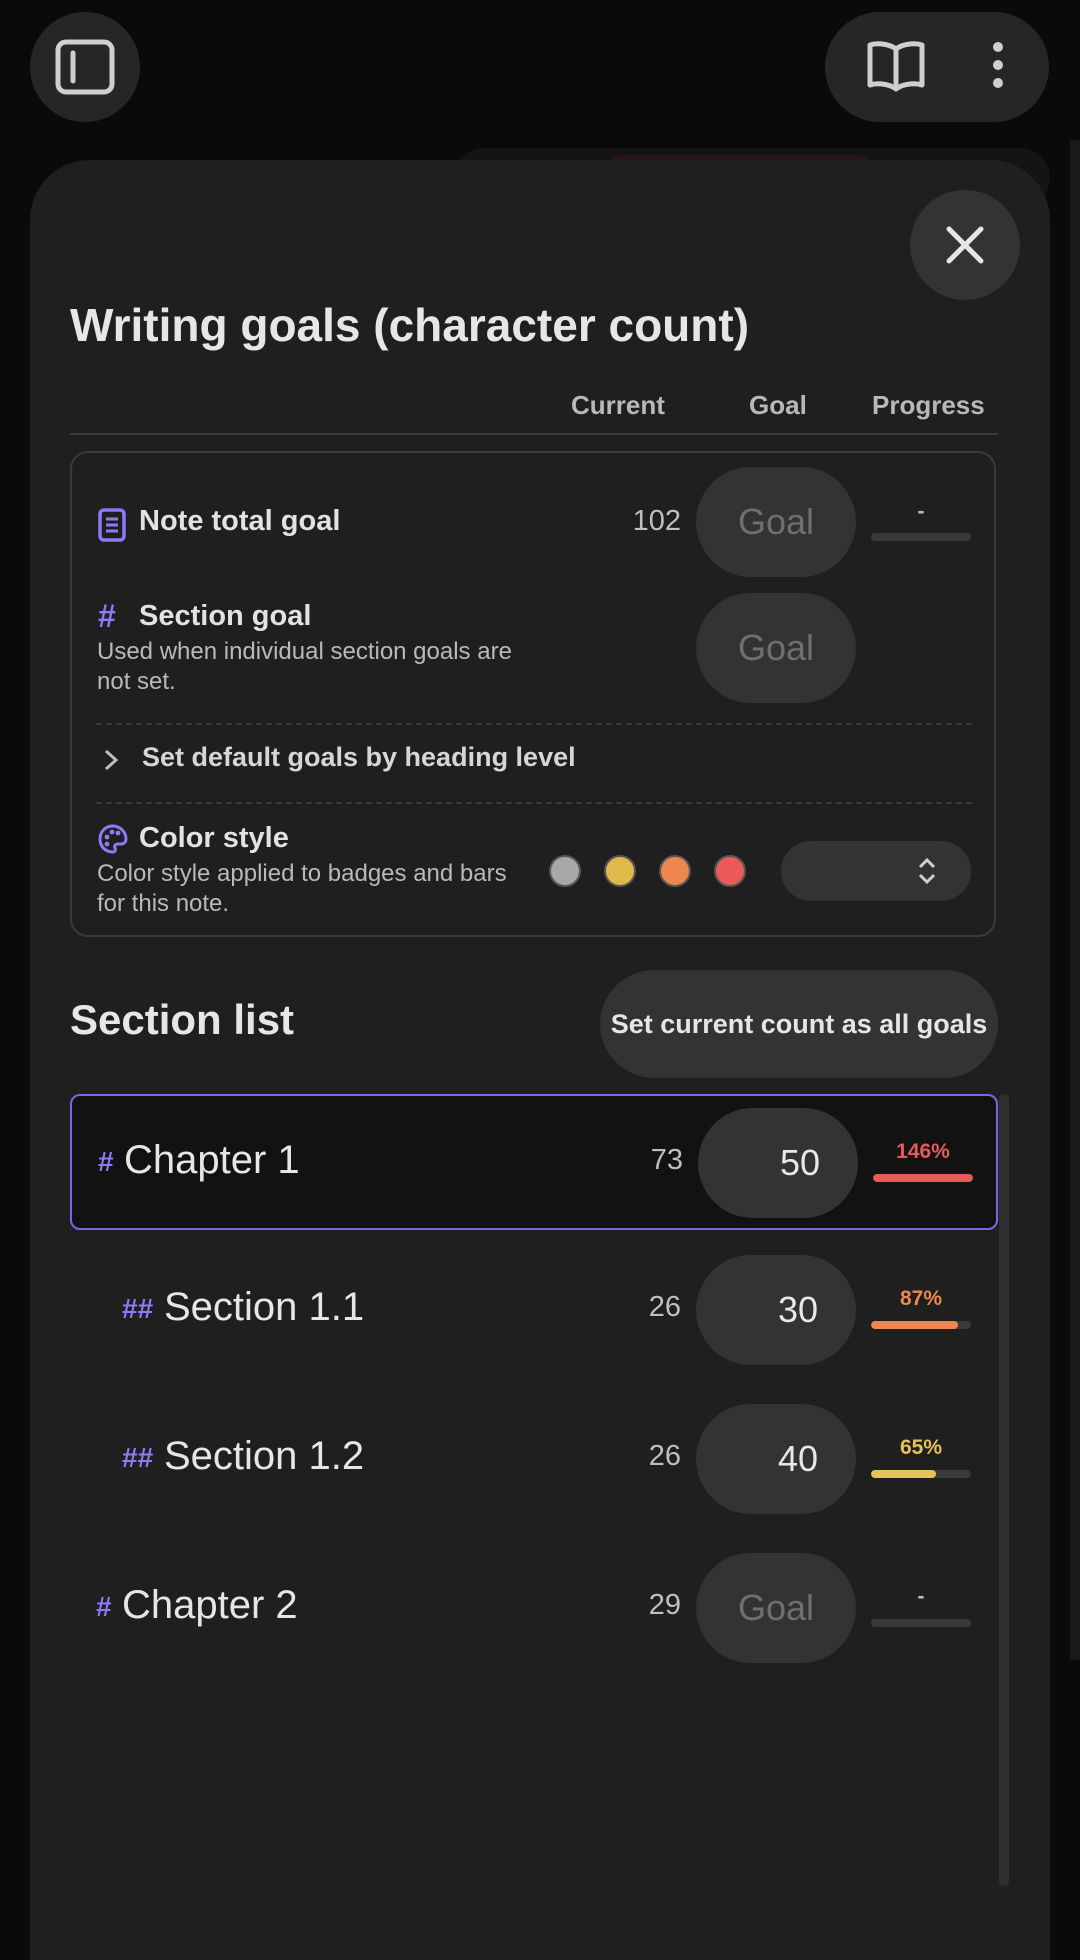 This screenshot has height=1960, width=1080. What do you see at coordinates (778, 1163) in the screenshot?
I see `section-goal-input: 50` at bounding box center [778, 1163].